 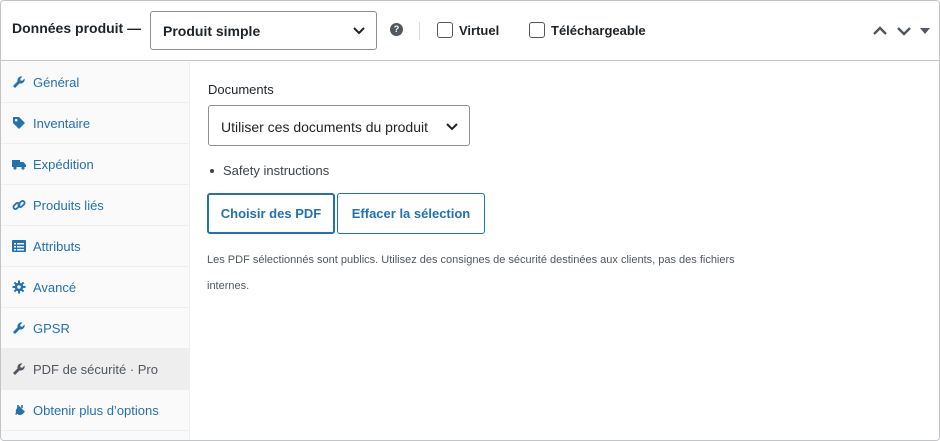 What do you see at coordinates (63, 164) in the screenshot?
I see `tab-label: Expédition` at bounding box center [63, 164].